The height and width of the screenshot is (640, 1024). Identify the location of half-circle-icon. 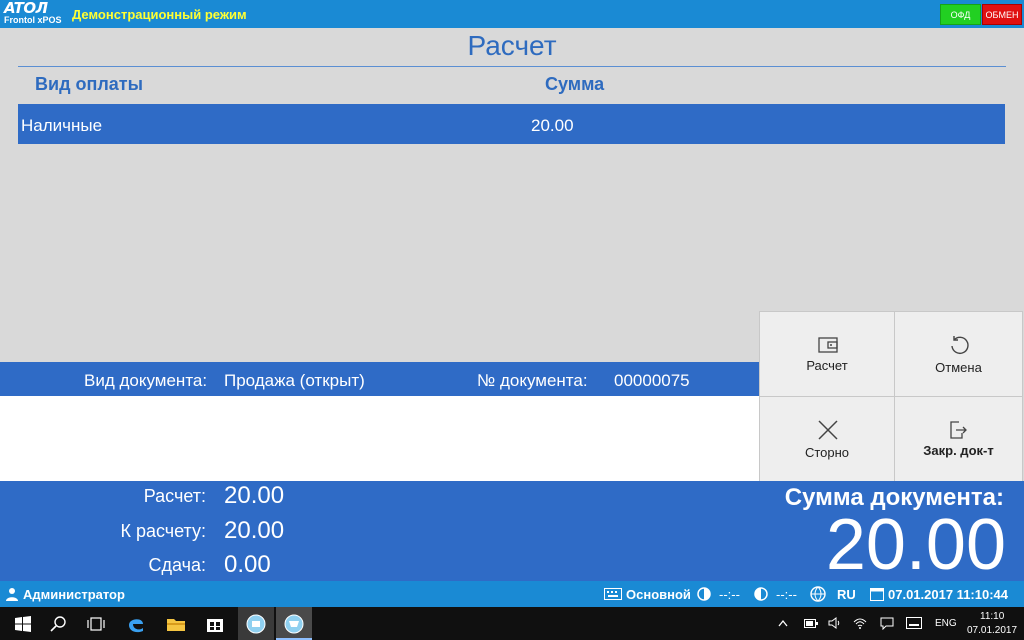
(704, 594).